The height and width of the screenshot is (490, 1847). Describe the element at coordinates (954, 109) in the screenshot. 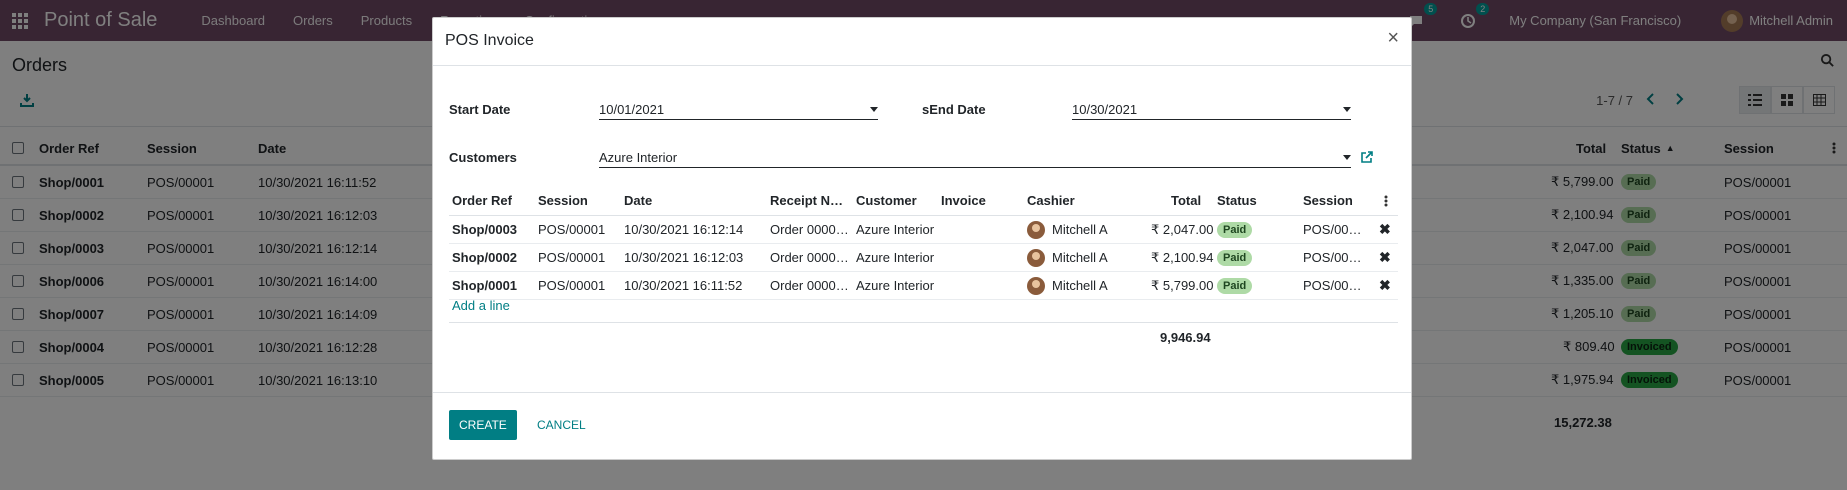

I see `end-date-label: sEnd Date` at that location.